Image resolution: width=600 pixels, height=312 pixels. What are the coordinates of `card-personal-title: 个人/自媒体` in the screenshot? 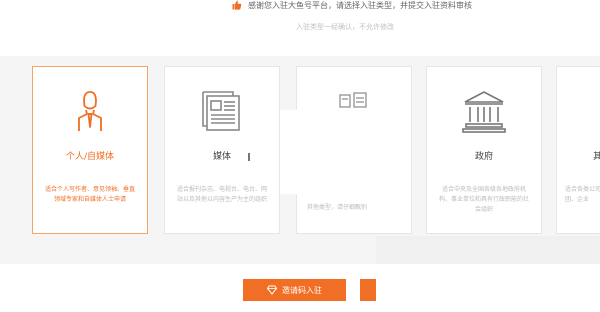 It's located at (90, 157).